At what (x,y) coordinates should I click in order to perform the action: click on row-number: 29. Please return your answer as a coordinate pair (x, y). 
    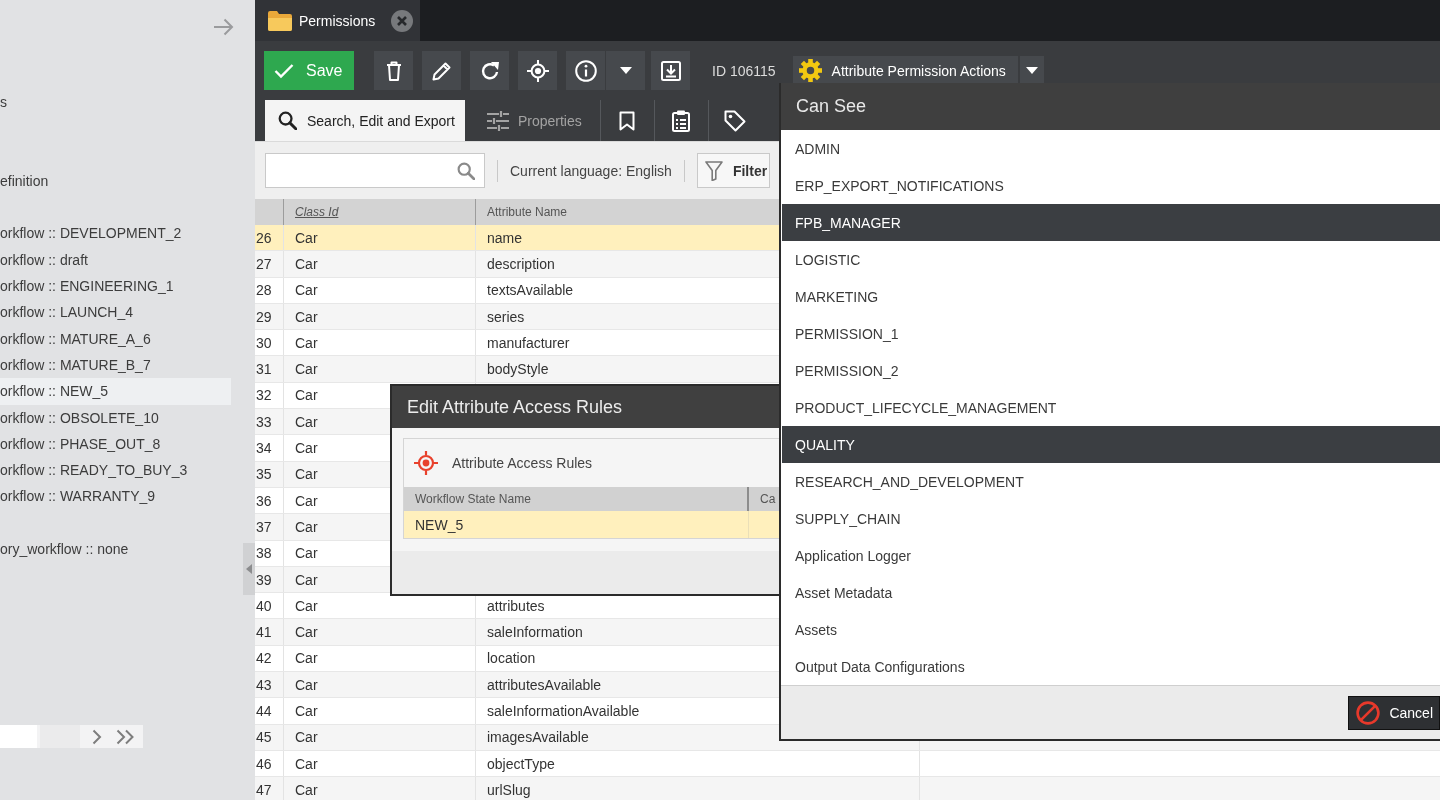
    Looking at the image, I should click on (264, 316).